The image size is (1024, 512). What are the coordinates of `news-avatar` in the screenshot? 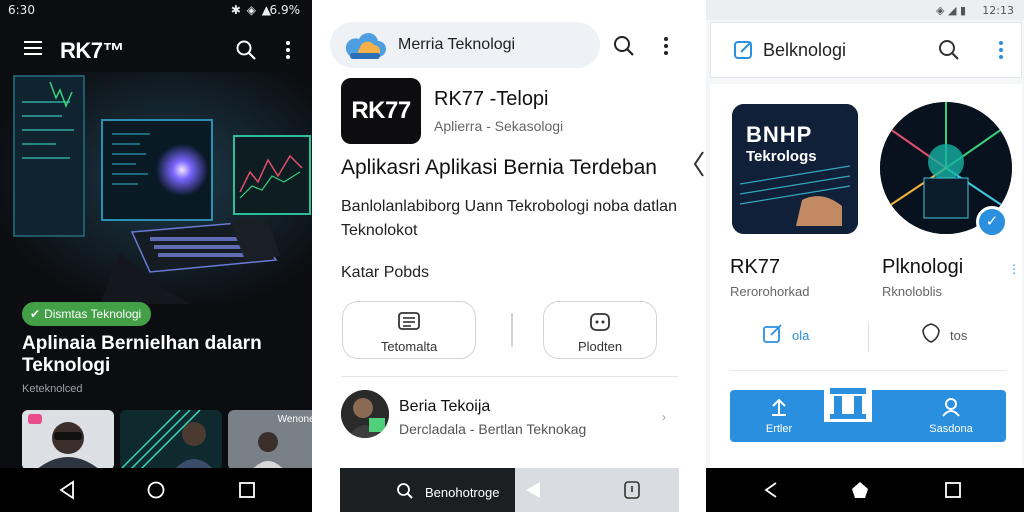 It's located at (365, 414).